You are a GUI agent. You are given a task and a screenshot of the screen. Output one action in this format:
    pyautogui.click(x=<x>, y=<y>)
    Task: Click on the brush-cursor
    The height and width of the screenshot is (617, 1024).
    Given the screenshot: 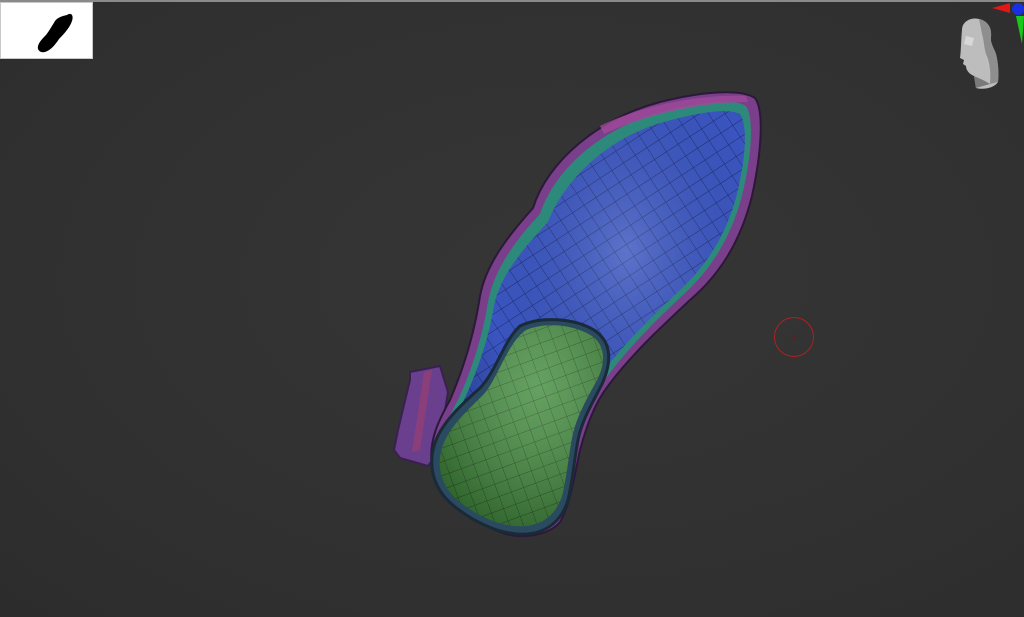 What is the action you would take?
    pyautogui.click(x=794, y=337)
    